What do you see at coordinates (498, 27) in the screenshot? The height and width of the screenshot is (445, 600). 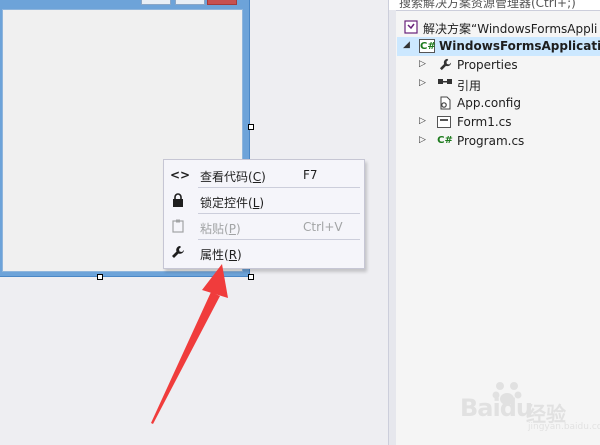 I see `tree-item-solution: 解决方案“WindowsFormsAppli` at bounding box center [498, 27].